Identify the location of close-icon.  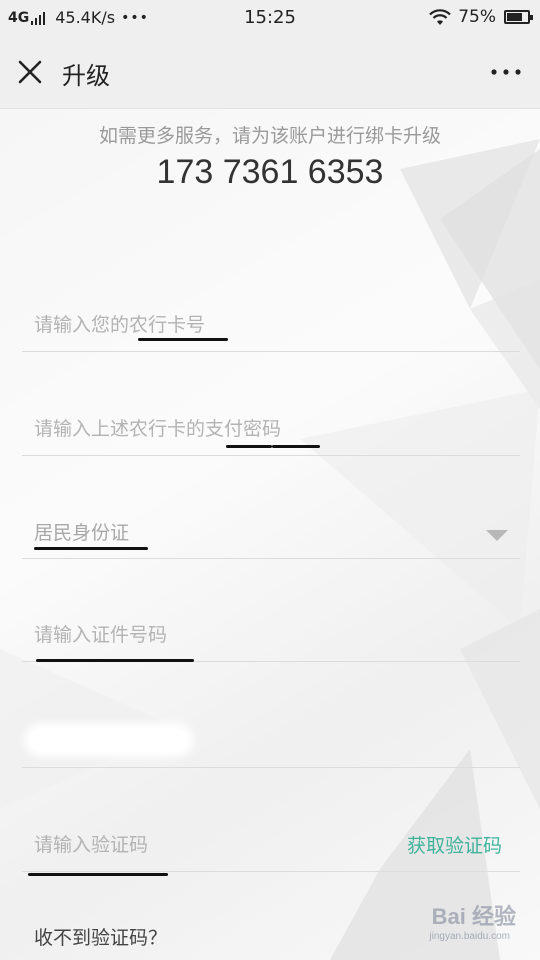
(30, 72).